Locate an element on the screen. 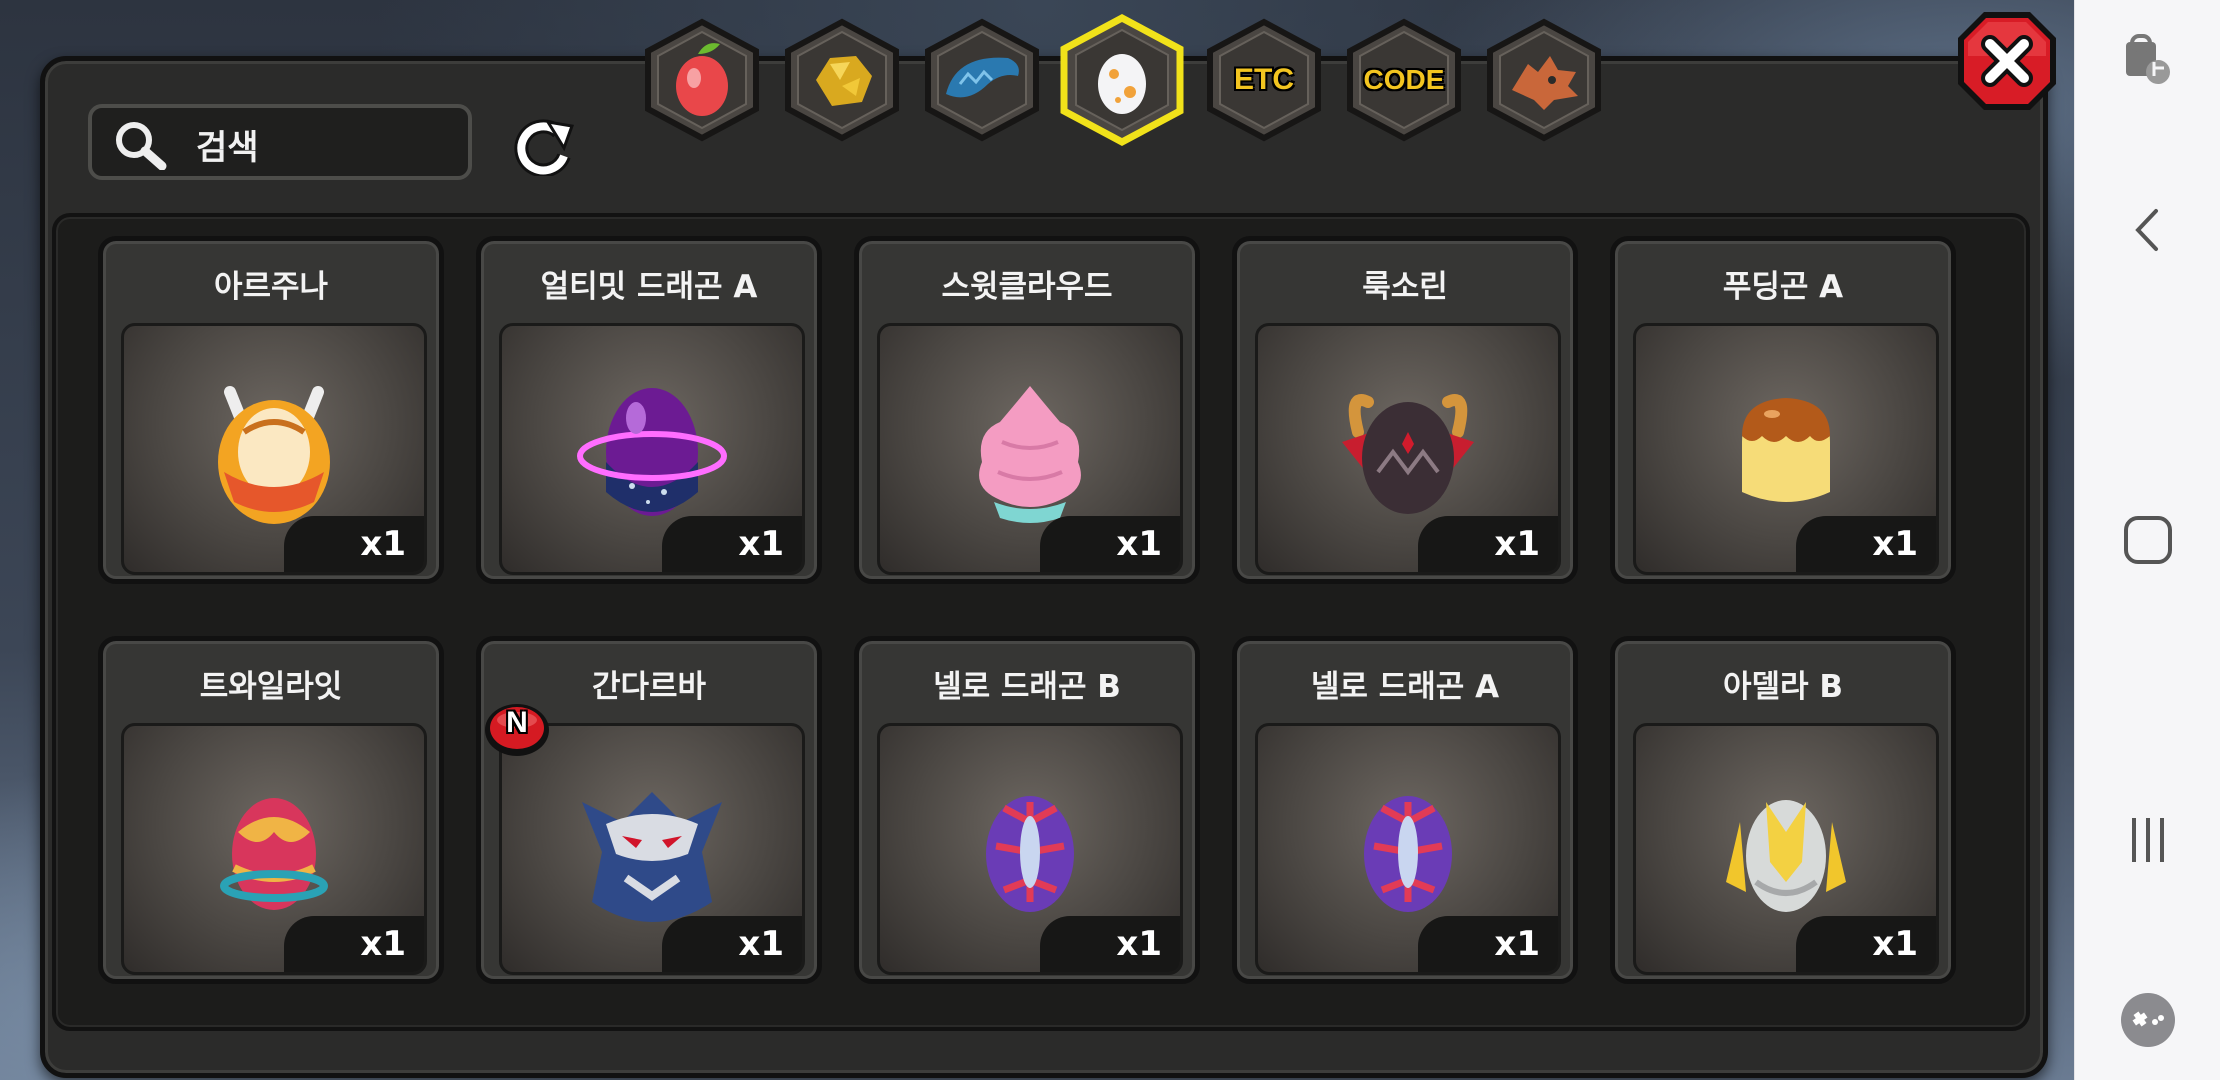 Image resolution: width=2220 pixels, height=1080 pixels. item-name: 푸딩곤 A is located at coordinates (1783, 287).